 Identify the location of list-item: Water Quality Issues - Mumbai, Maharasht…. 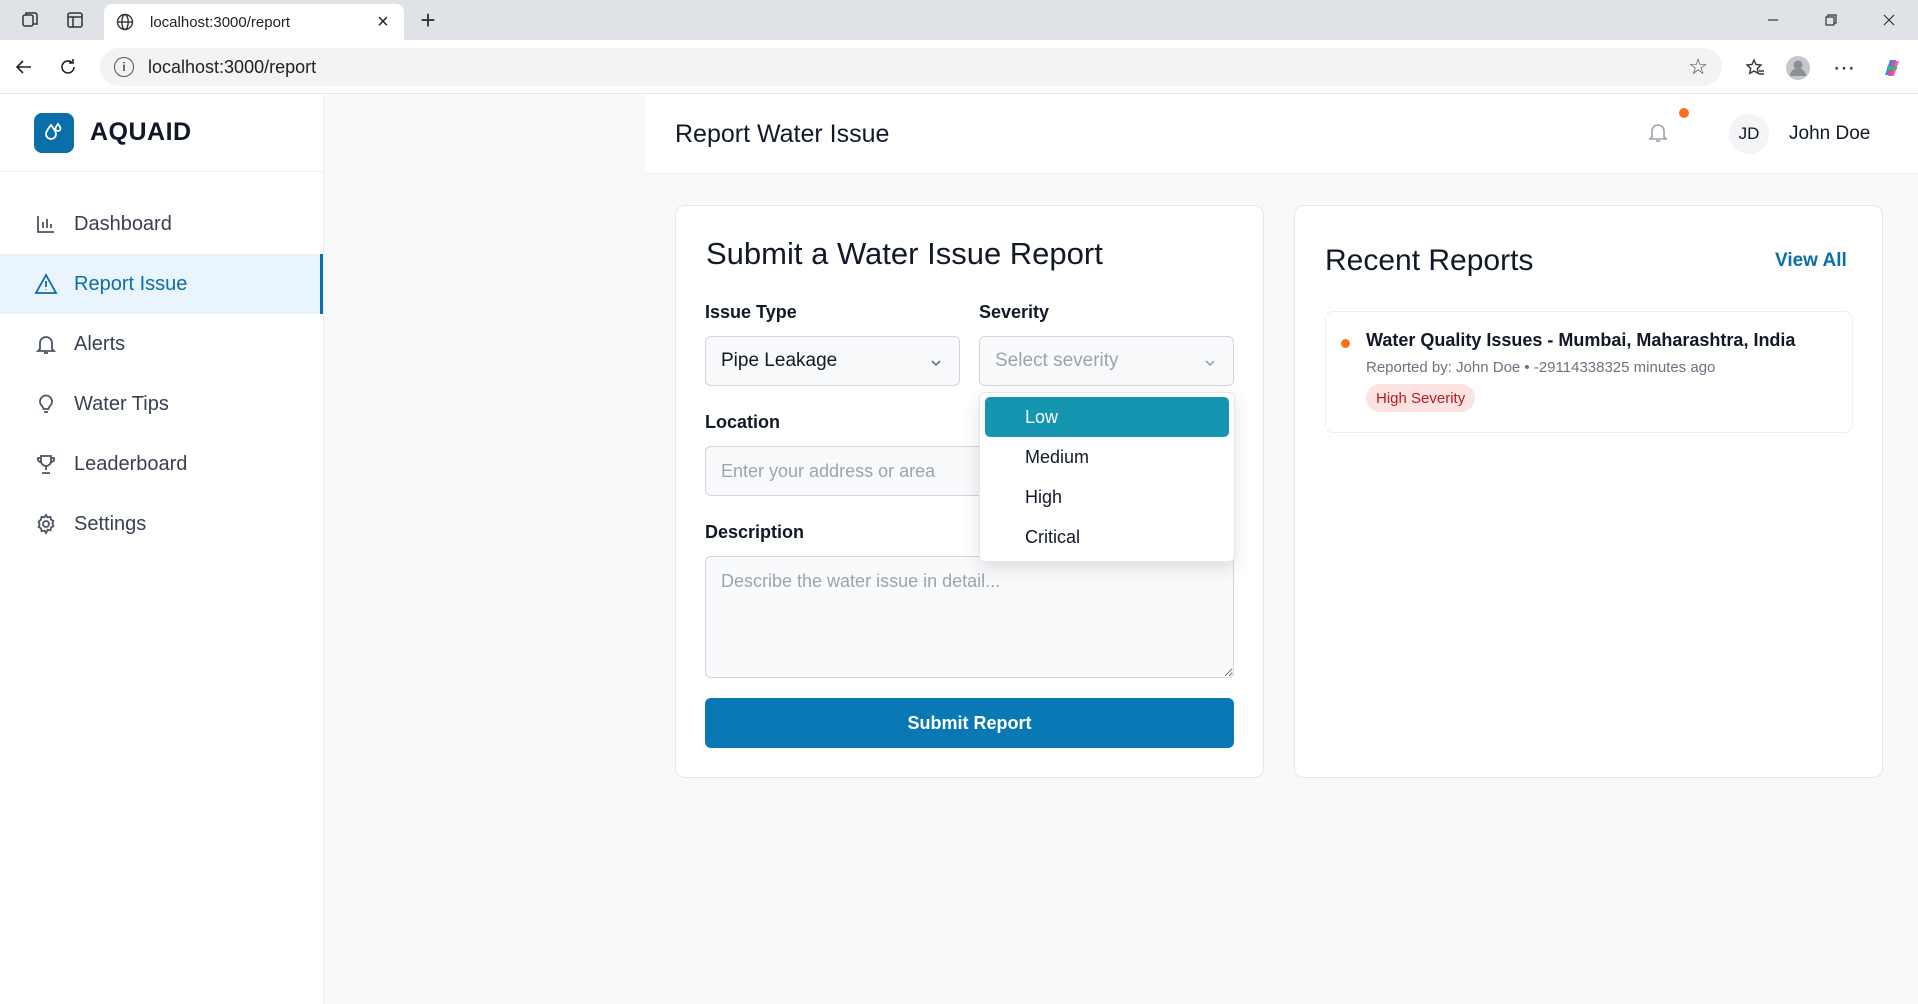
(1589, 372).